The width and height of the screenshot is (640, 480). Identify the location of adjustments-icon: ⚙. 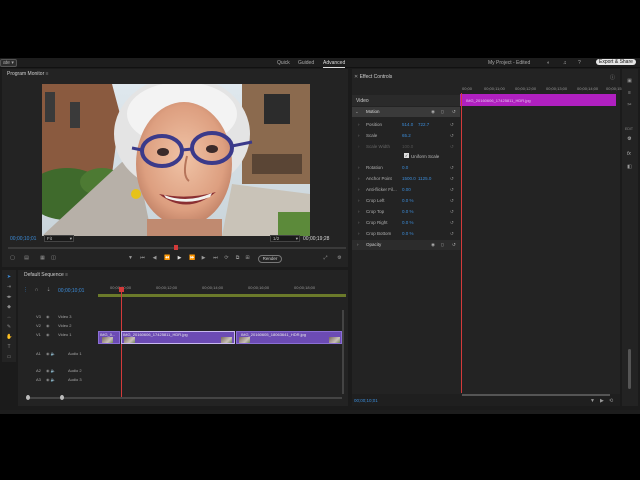
(629, 139).